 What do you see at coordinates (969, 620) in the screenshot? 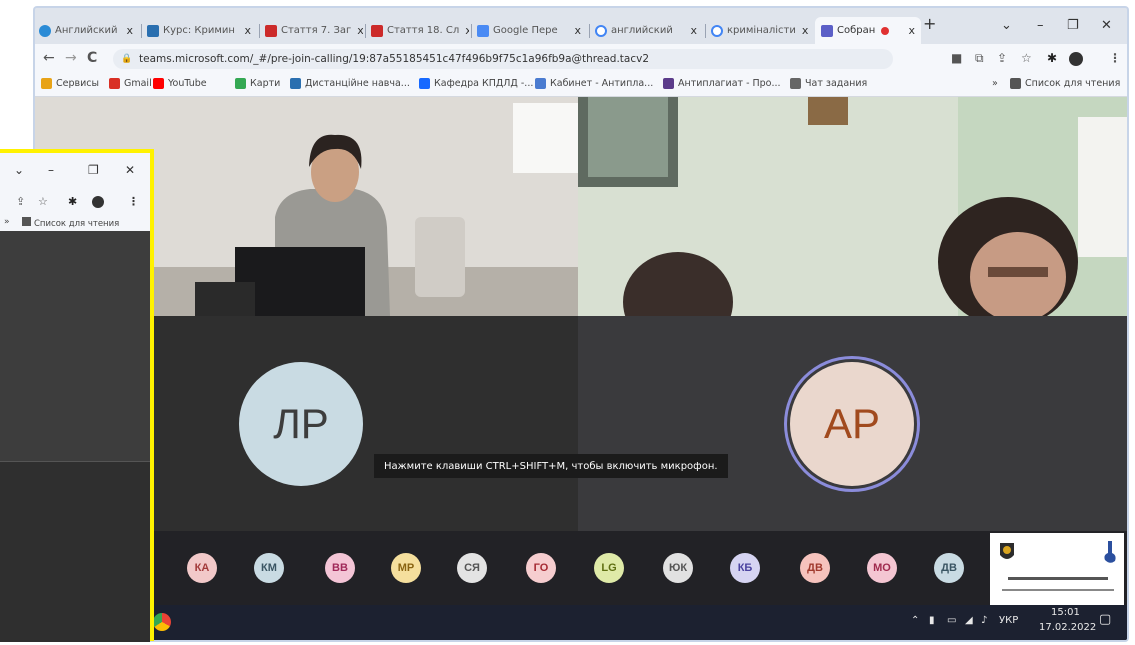
I see `wifi-icon: ◢` at bounding box center [969, 620].